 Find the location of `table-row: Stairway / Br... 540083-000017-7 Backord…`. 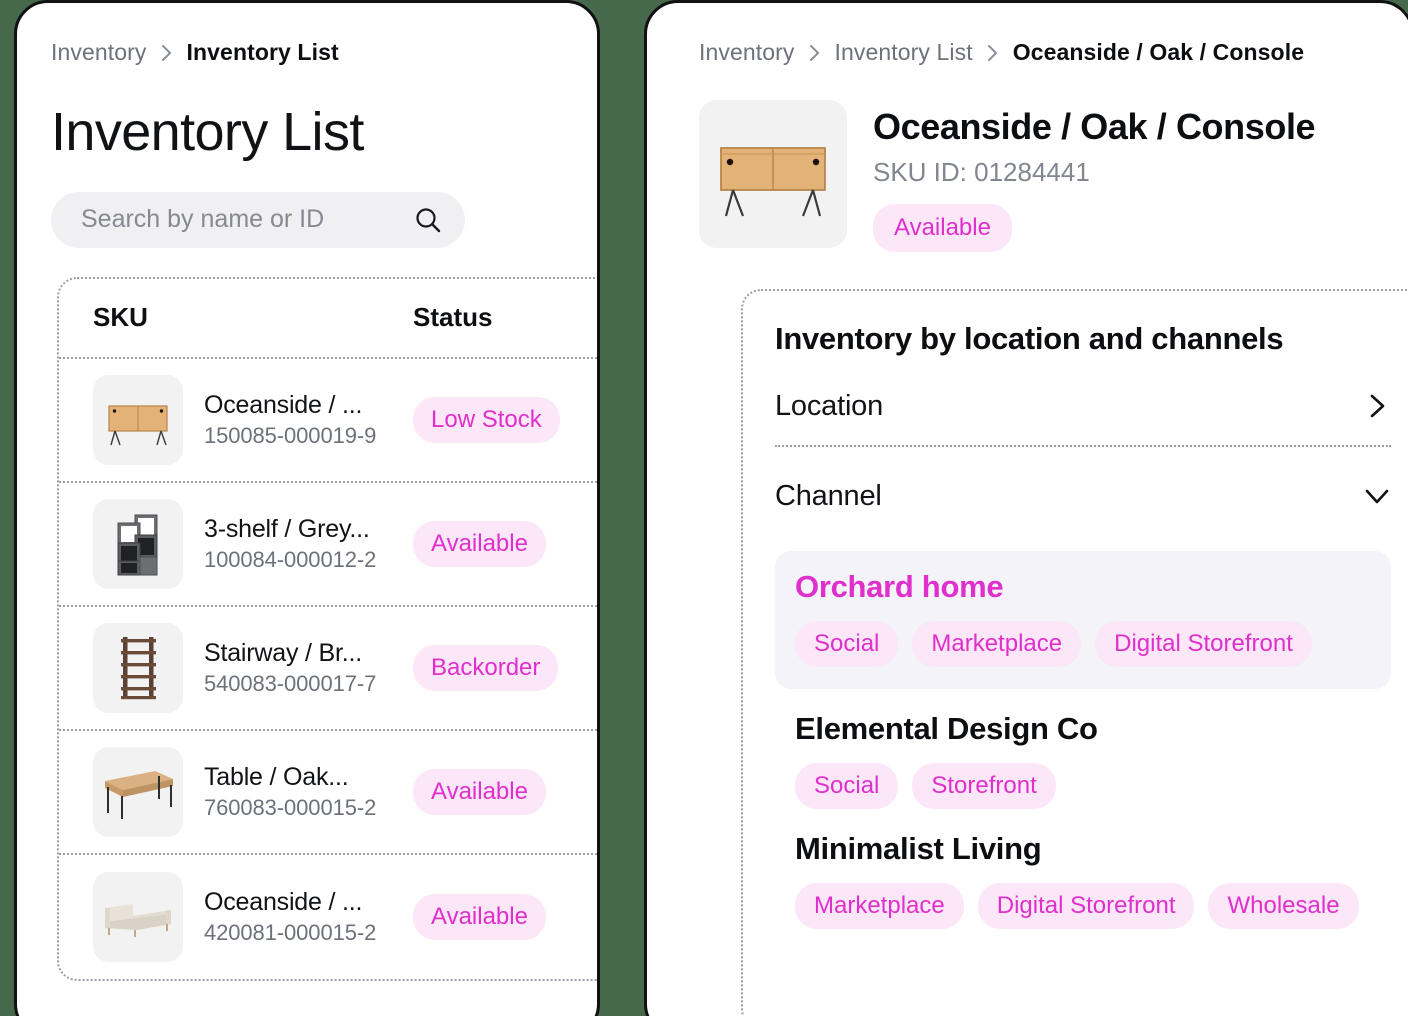

table-row: Stairway / Br... 540083-000017-7 Backord… is located at coordinates (328, 669).